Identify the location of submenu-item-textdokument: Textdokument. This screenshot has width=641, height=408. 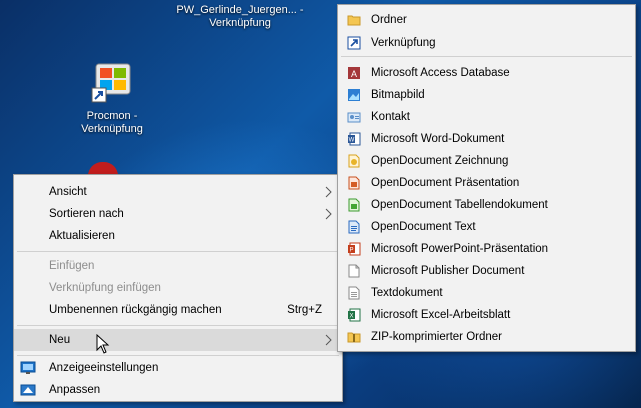
(486, 293).